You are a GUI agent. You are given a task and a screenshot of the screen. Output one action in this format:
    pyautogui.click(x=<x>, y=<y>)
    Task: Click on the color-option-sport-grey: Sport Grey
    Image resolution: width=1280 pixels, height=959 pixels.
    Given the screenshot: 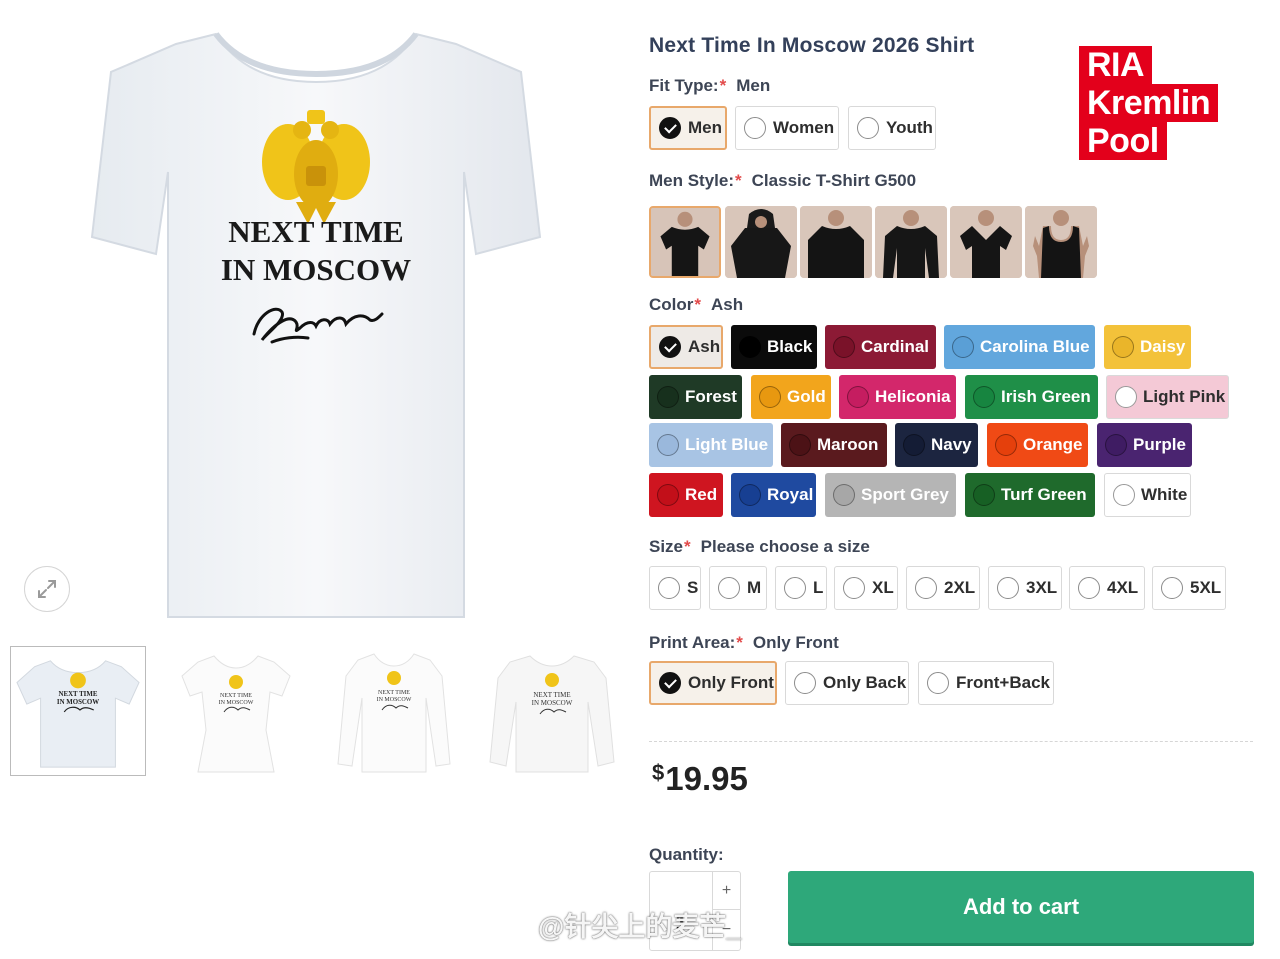 What is the action you would take?
    pyautogui.click(x=890, y=495)
    